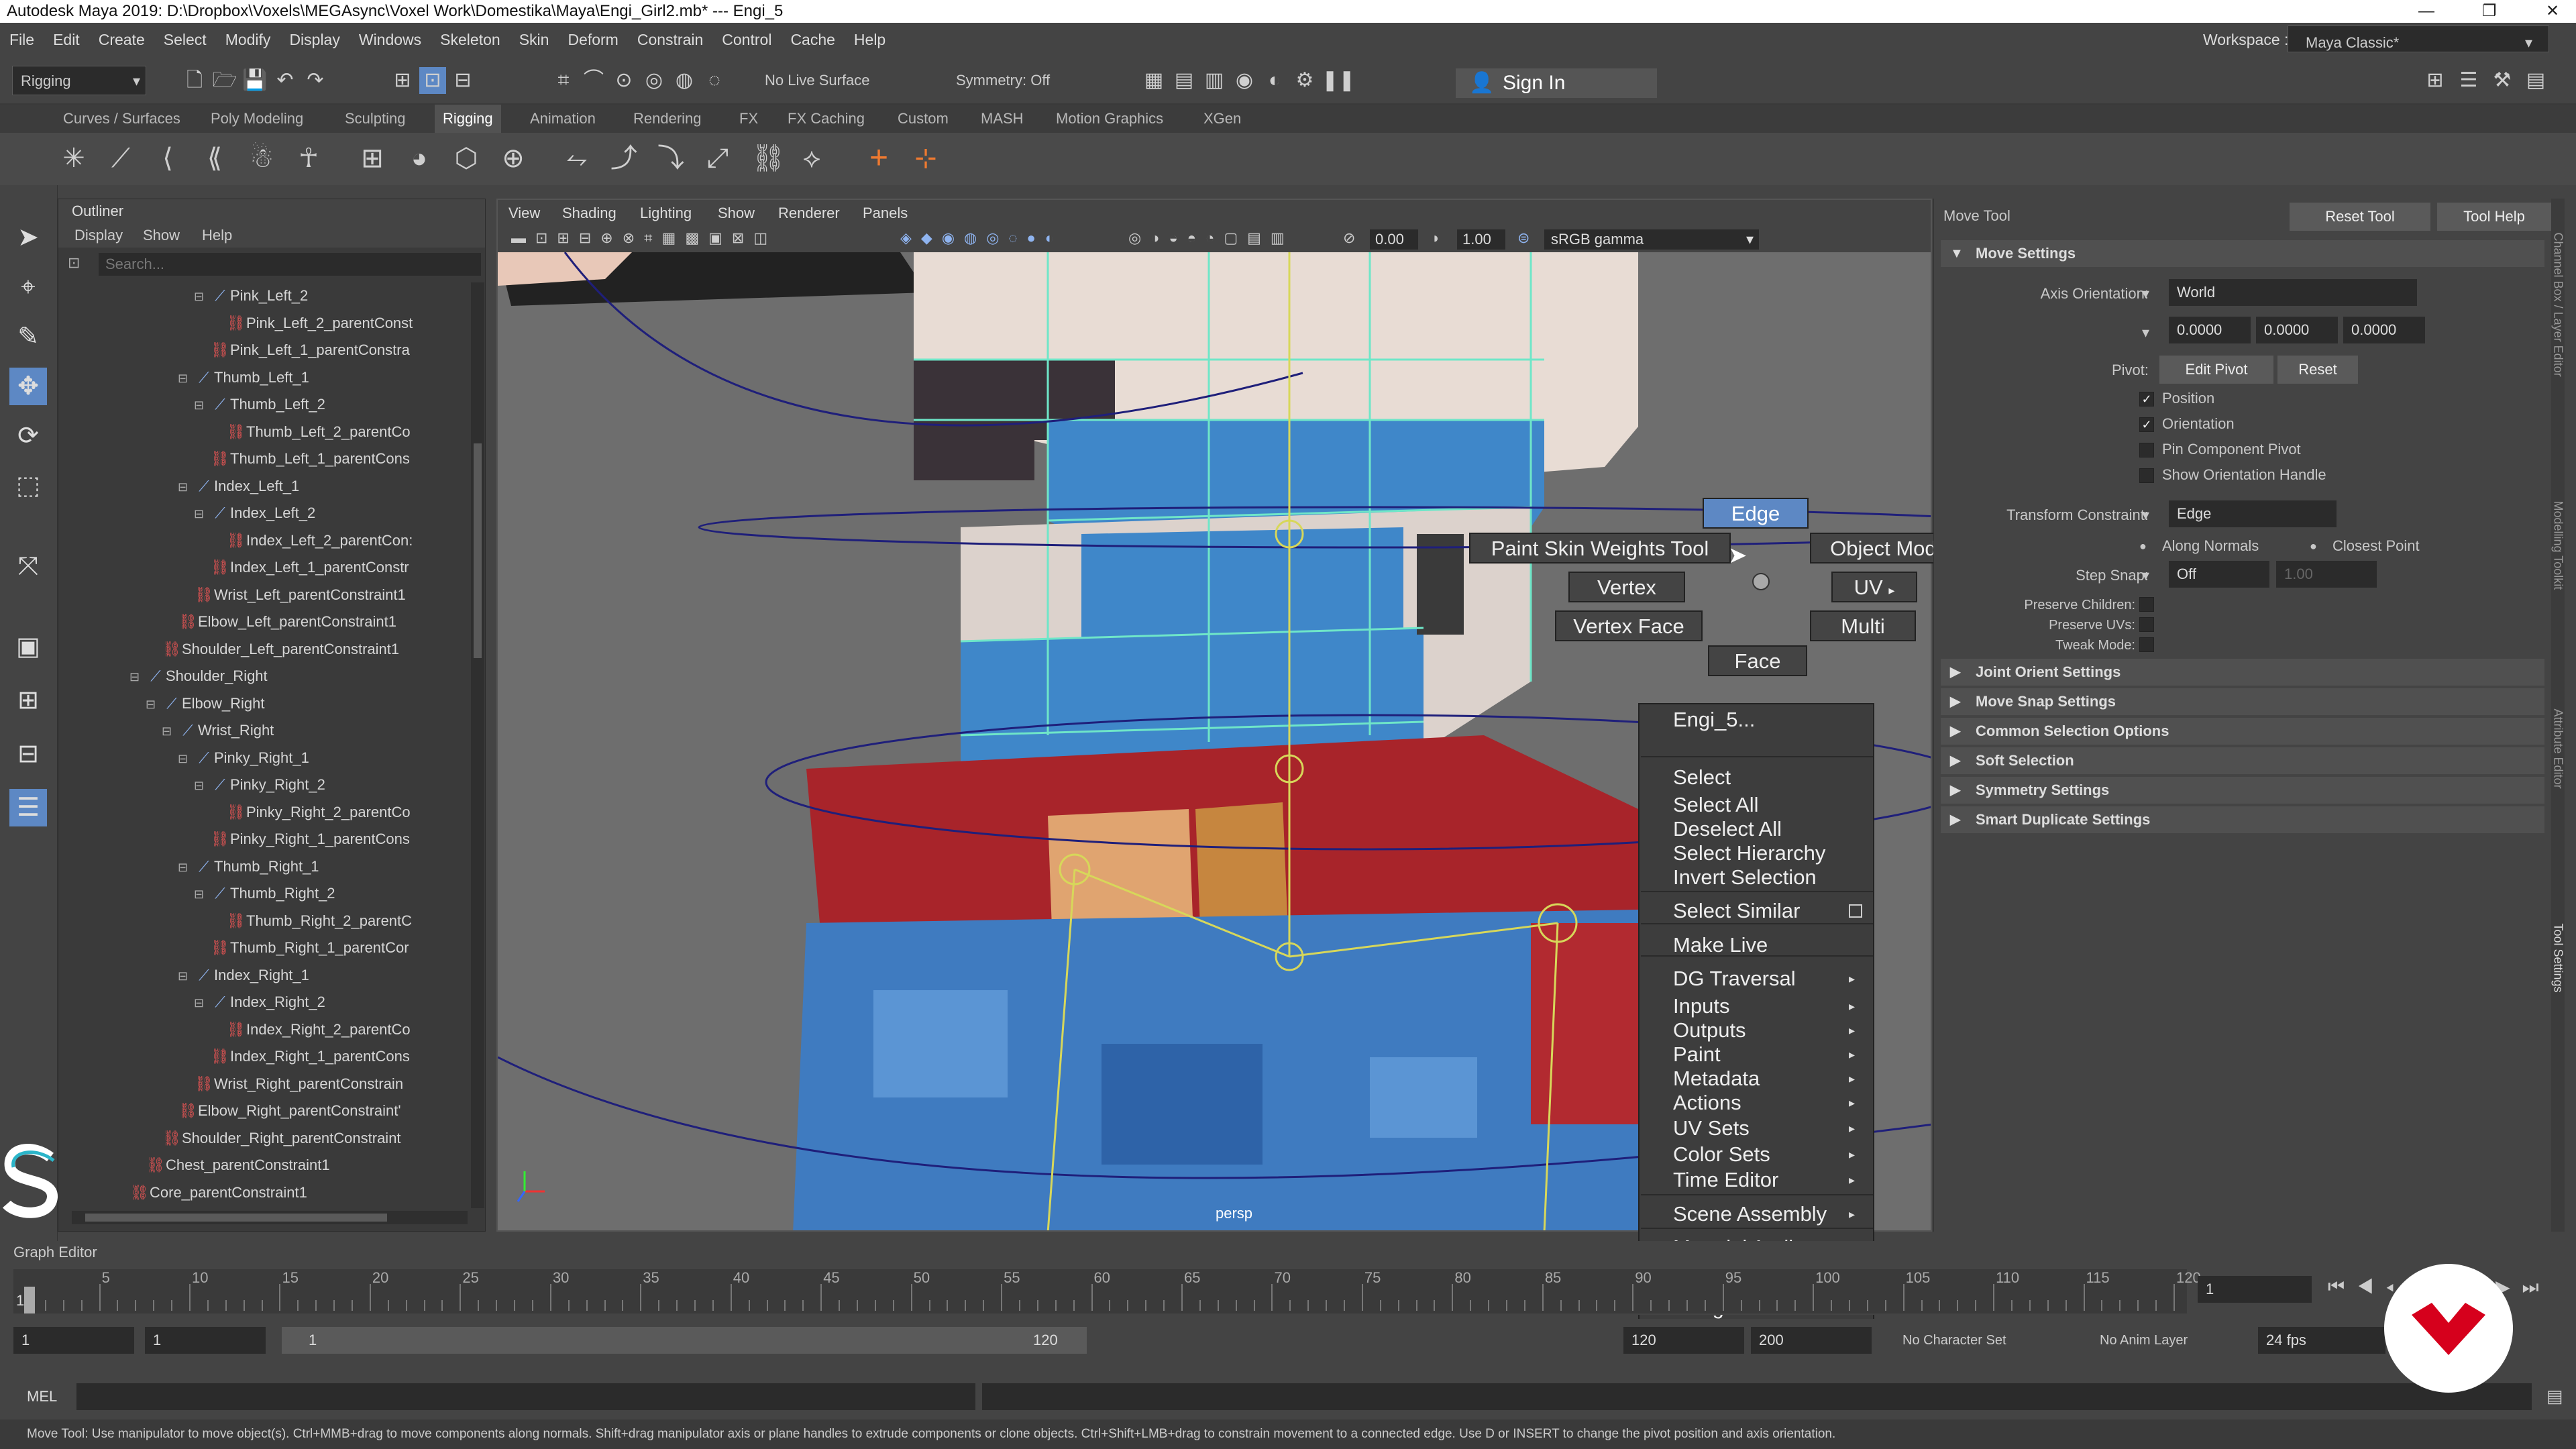 The height and width of the screenshot is (1449, 2576). What do you see at coordinates (2326, 574) in the screenshot?
I see `step-snap-value: 1.00` at bounding box center [2326, 574].